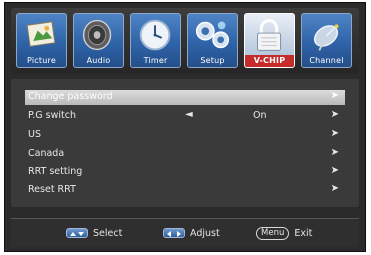  I want to click on satellite-dish-icon, so click(326, 37).